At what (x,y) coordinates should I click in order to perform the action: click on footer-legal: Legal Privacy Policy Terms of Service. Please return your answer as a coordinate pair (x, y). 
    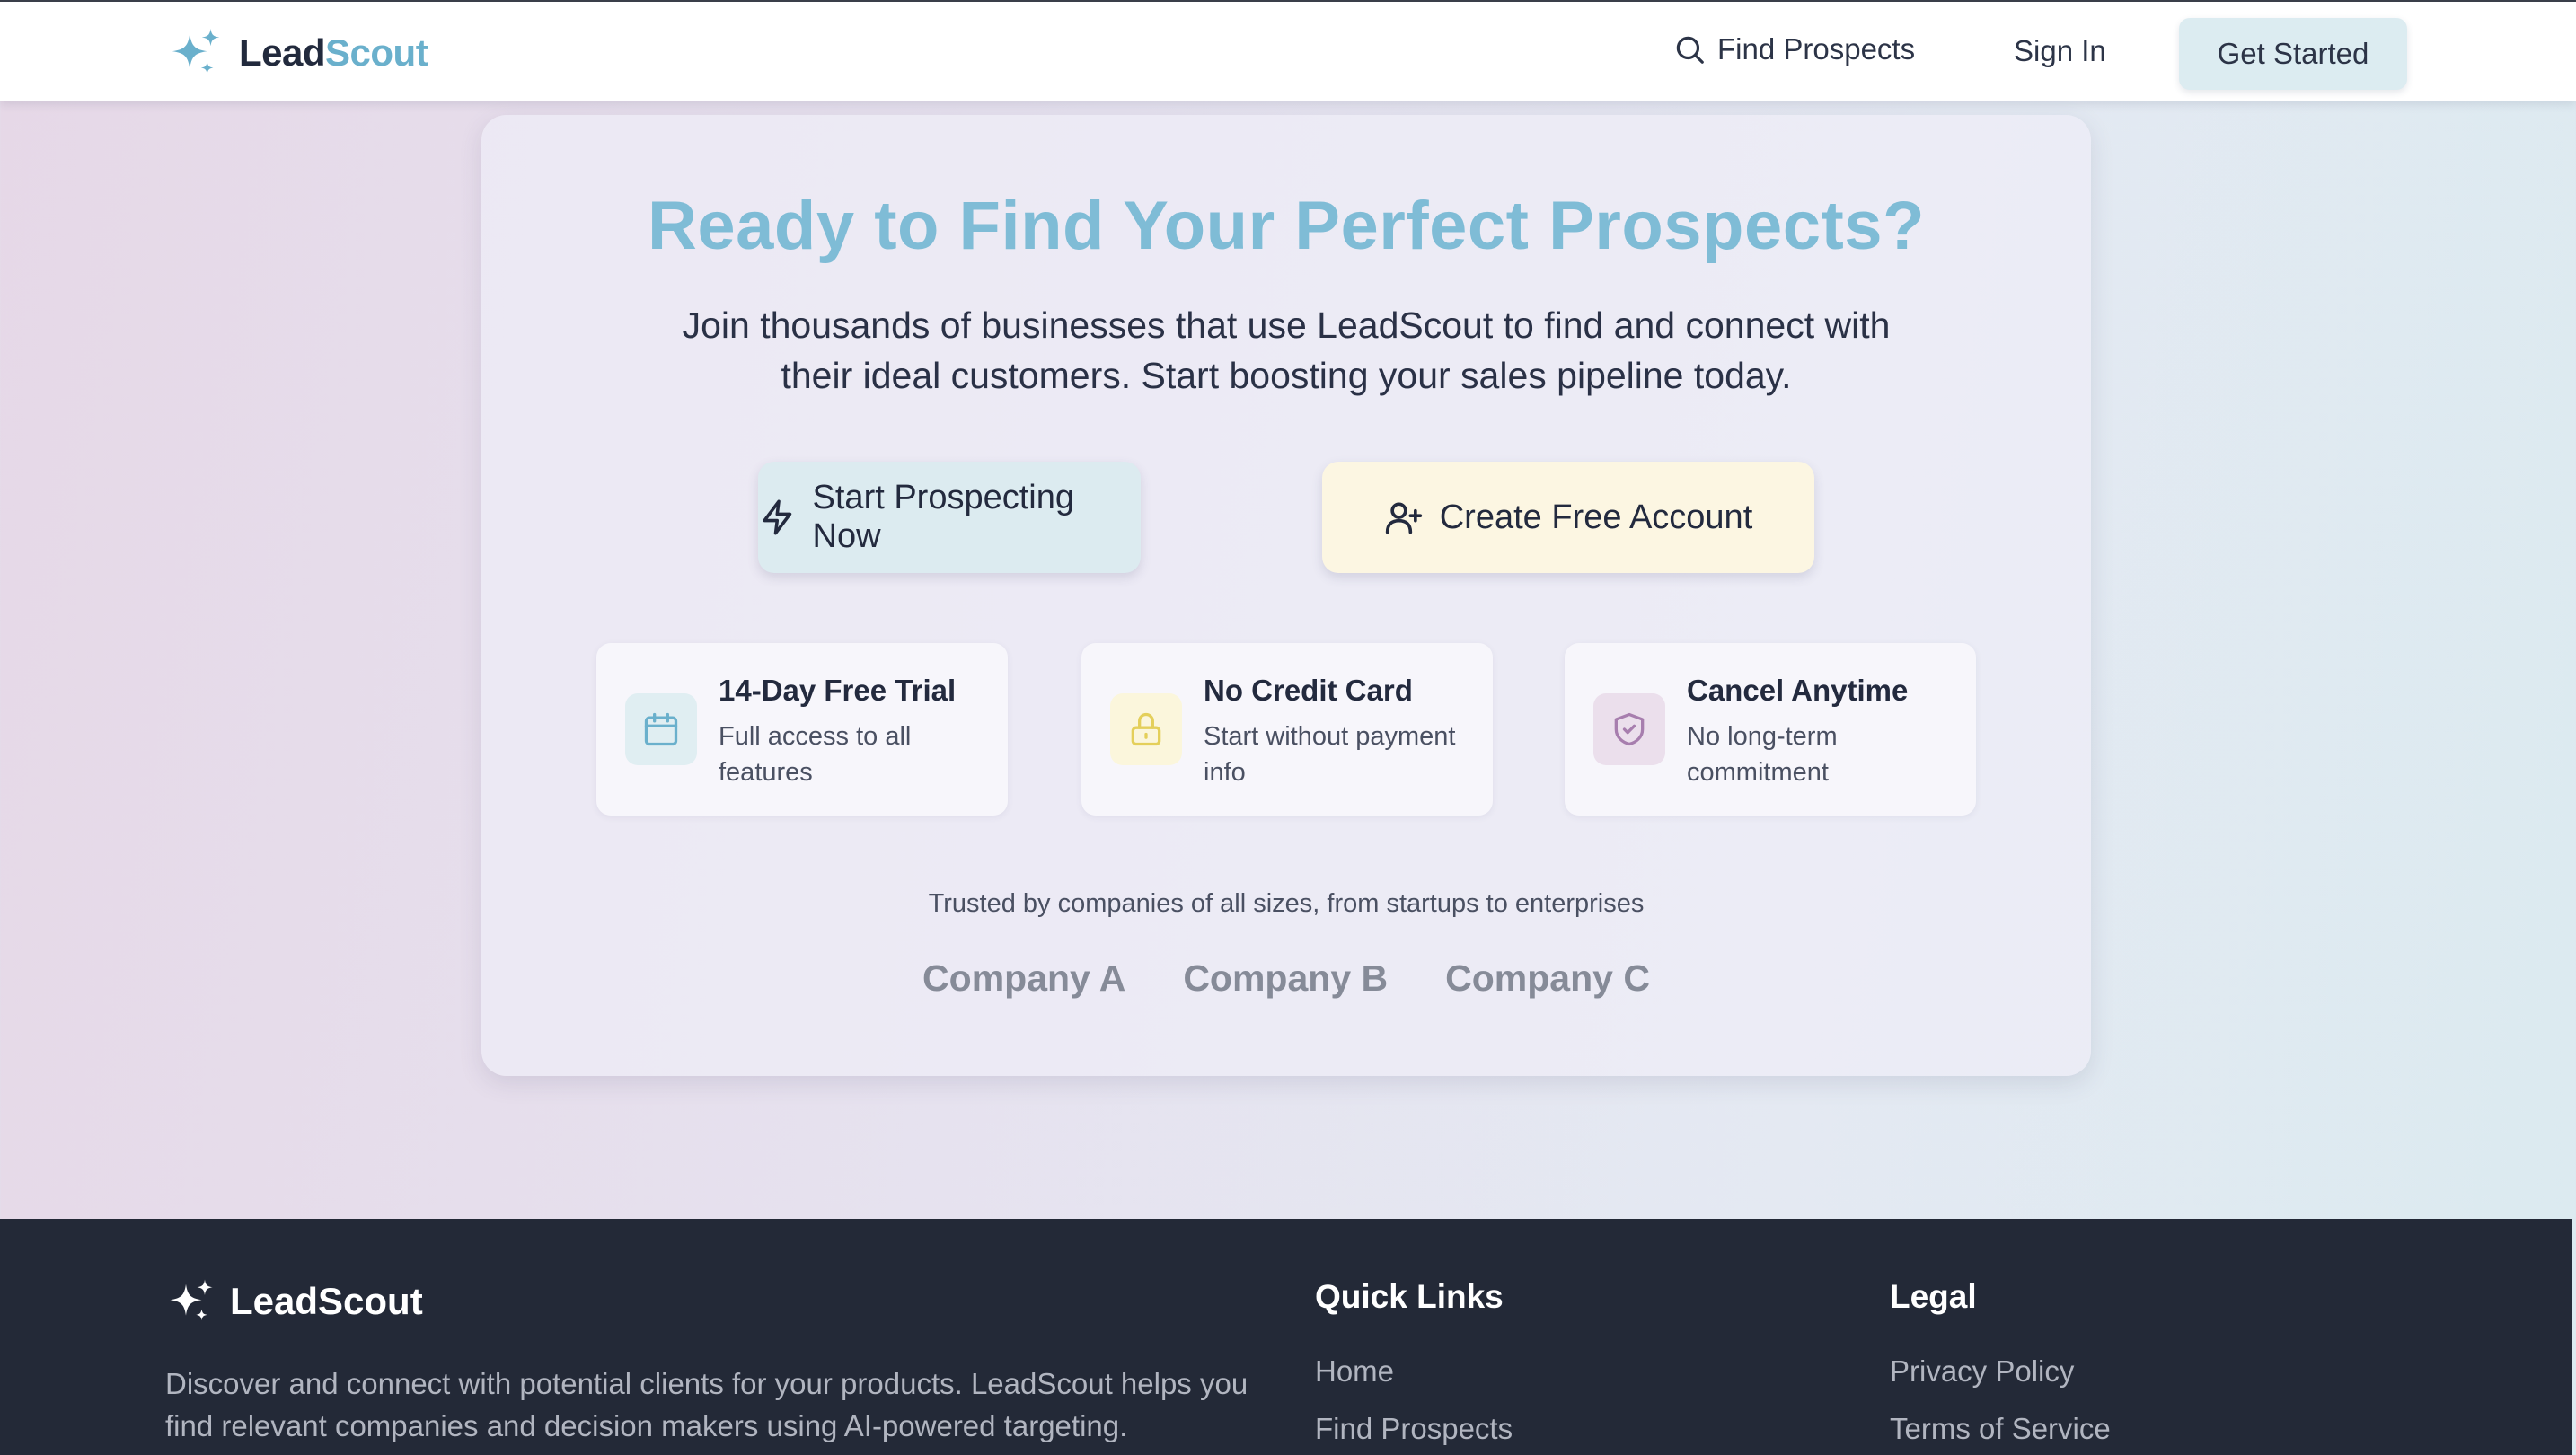
    Looking at the image, I should click on (2001, 1366).